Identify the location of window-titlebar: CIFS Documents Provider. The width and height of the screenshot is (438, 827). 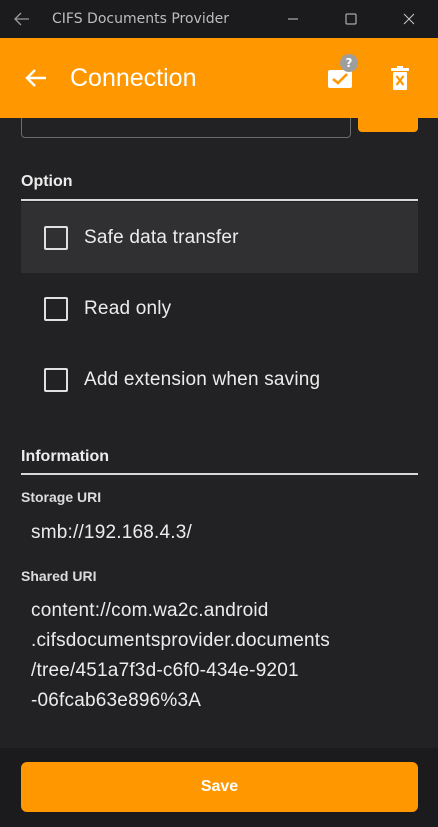
(219, 19).